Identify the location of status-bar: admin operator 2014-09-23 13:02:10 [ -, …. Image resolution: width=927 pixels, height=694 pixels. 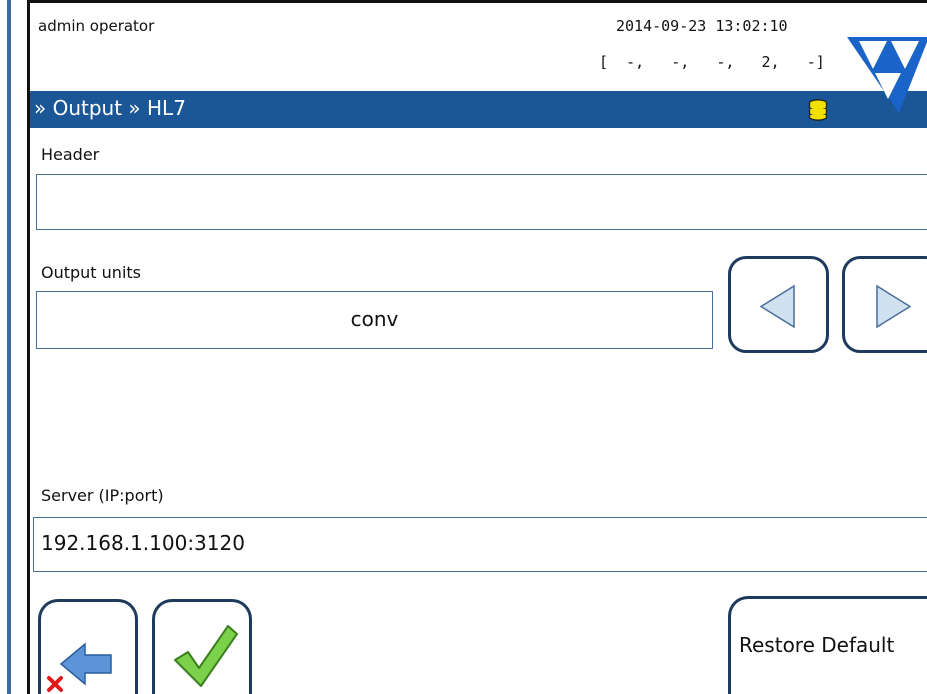
(478, 47).